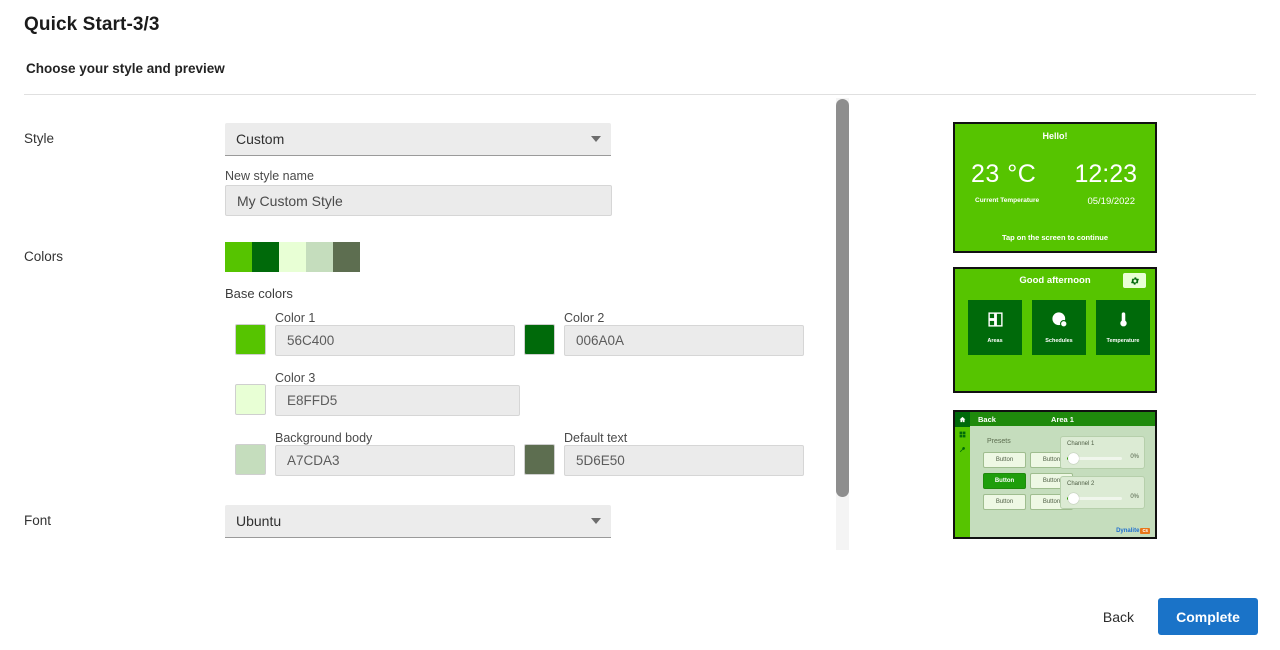 The width and height of the screenshot is (1280, 650). Describe the element at coordinates (250, 339) in the screenshot. I see `color-1-swatch` at that location.